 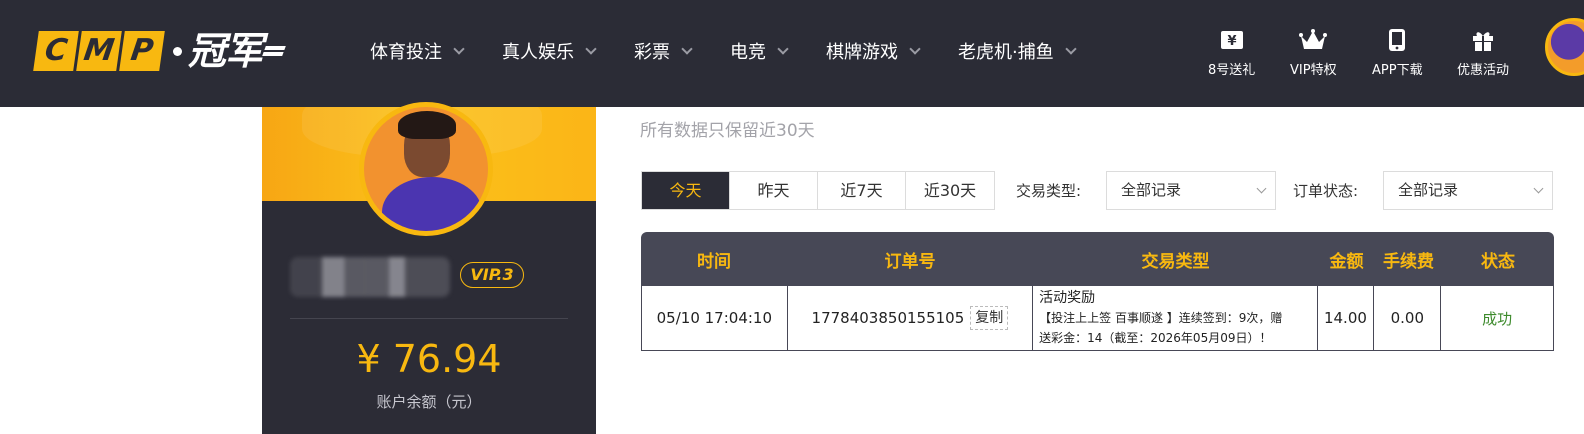 What do you see at coordinates (748, 52) in the screenshot?
I see `nav-item-label: 电竞` at bounding box center [748, 52].